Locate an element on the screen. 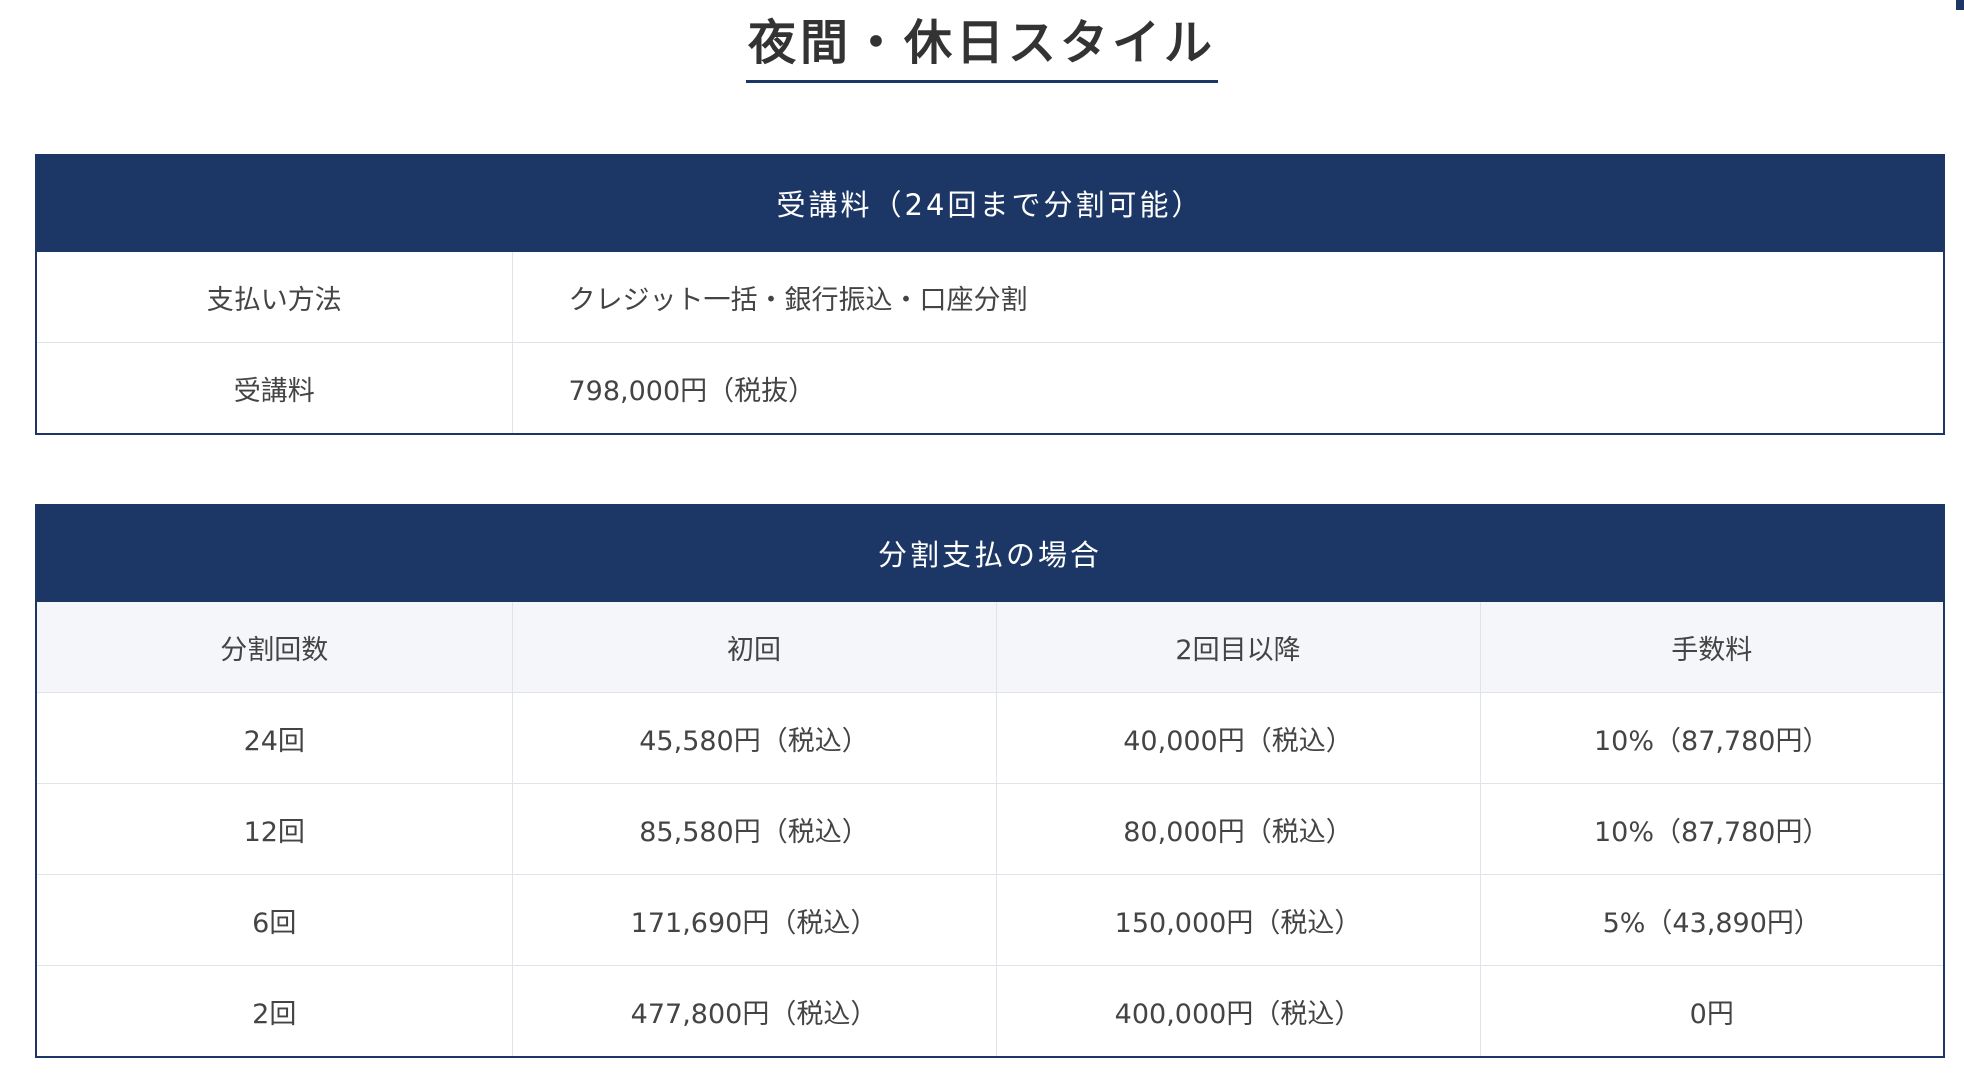  subsequent-payment: 150,000円（税込） is located at coordinates (1238, 920).